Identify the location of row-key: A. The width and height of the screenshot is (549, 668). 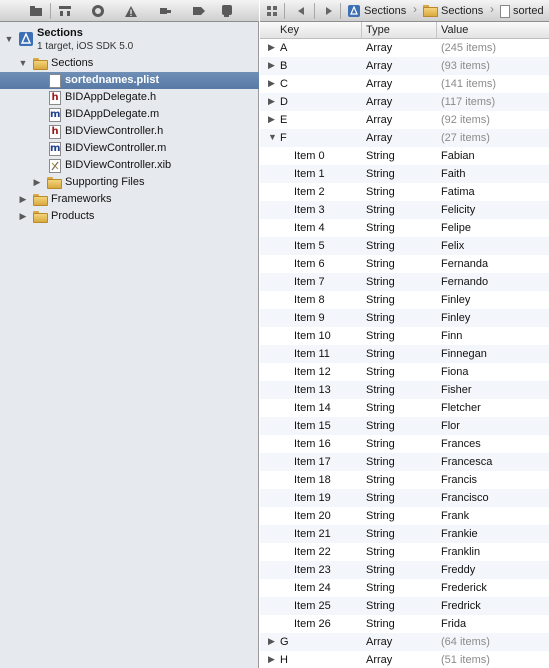
(283, 48).